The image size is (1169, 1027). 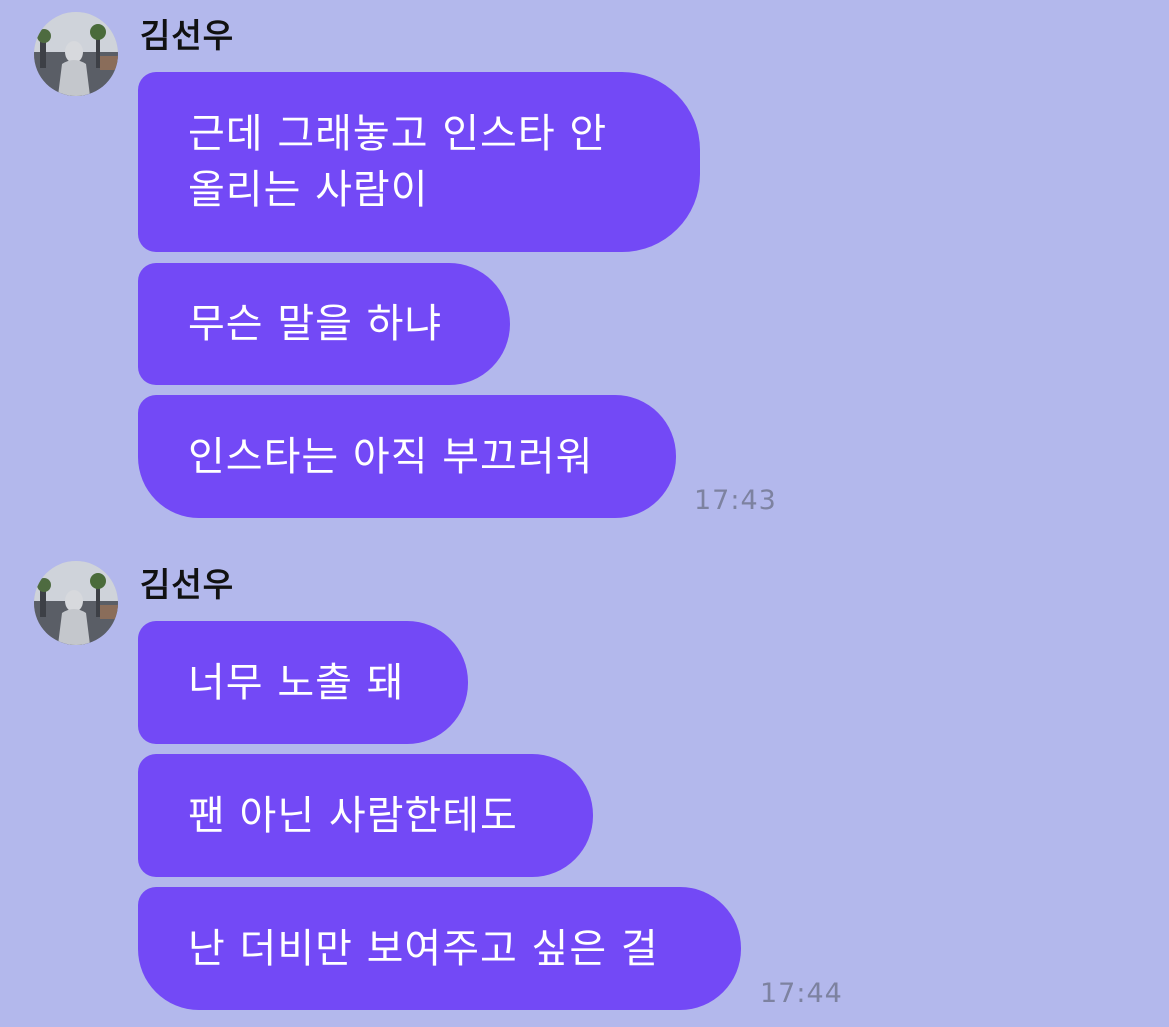 What do you see at coordinates (296, 682) in the screenshot?
I see `message-text: 너무 노출 돼` at bounding box center [296, 682].